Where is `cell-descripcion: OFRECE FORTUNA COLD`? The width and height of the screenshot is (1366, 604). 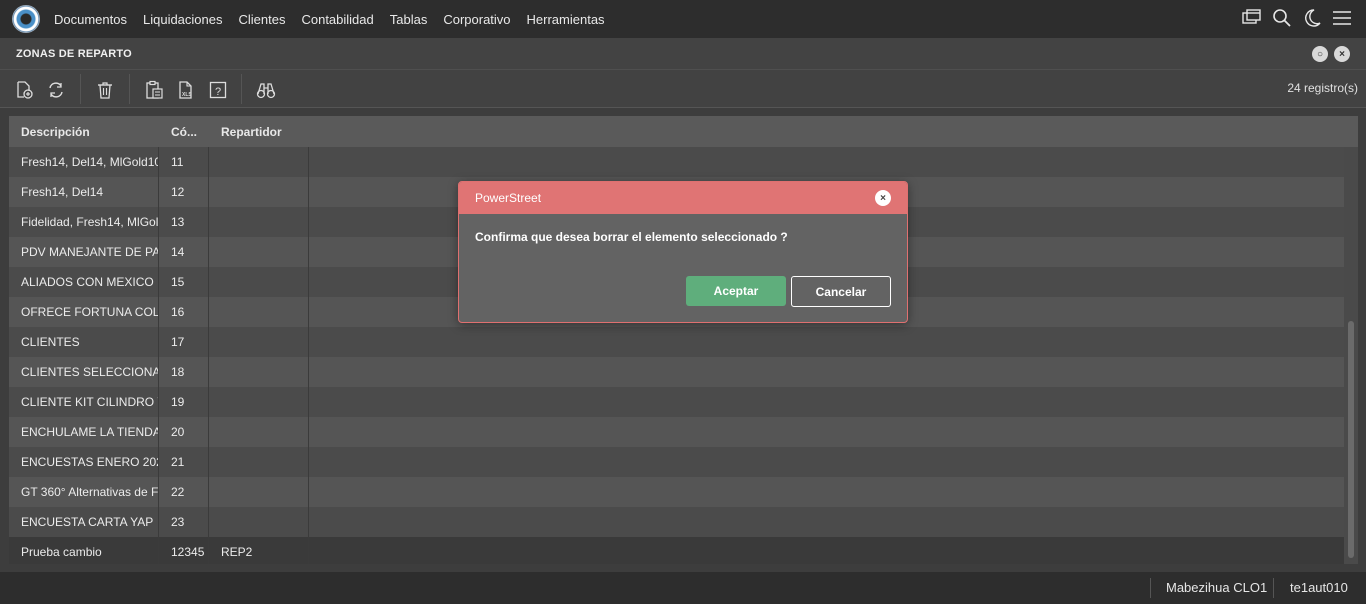 cell-descripcion: OFRECE FORTUNA COLD is located at coordinates (90, 312).